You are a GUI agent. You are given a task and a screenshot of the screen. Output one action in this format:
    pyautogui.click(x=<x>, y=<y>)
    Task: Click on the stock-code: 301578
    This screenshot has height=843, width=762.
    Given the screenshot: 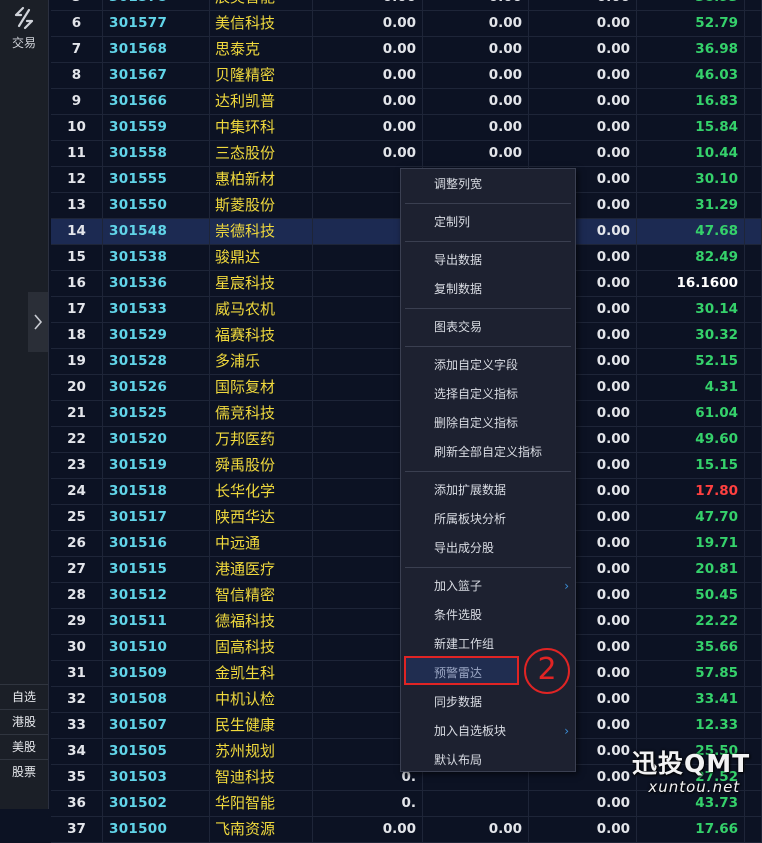 What is the action you would take?
    pyautogui.click(x=156, y=5)
    